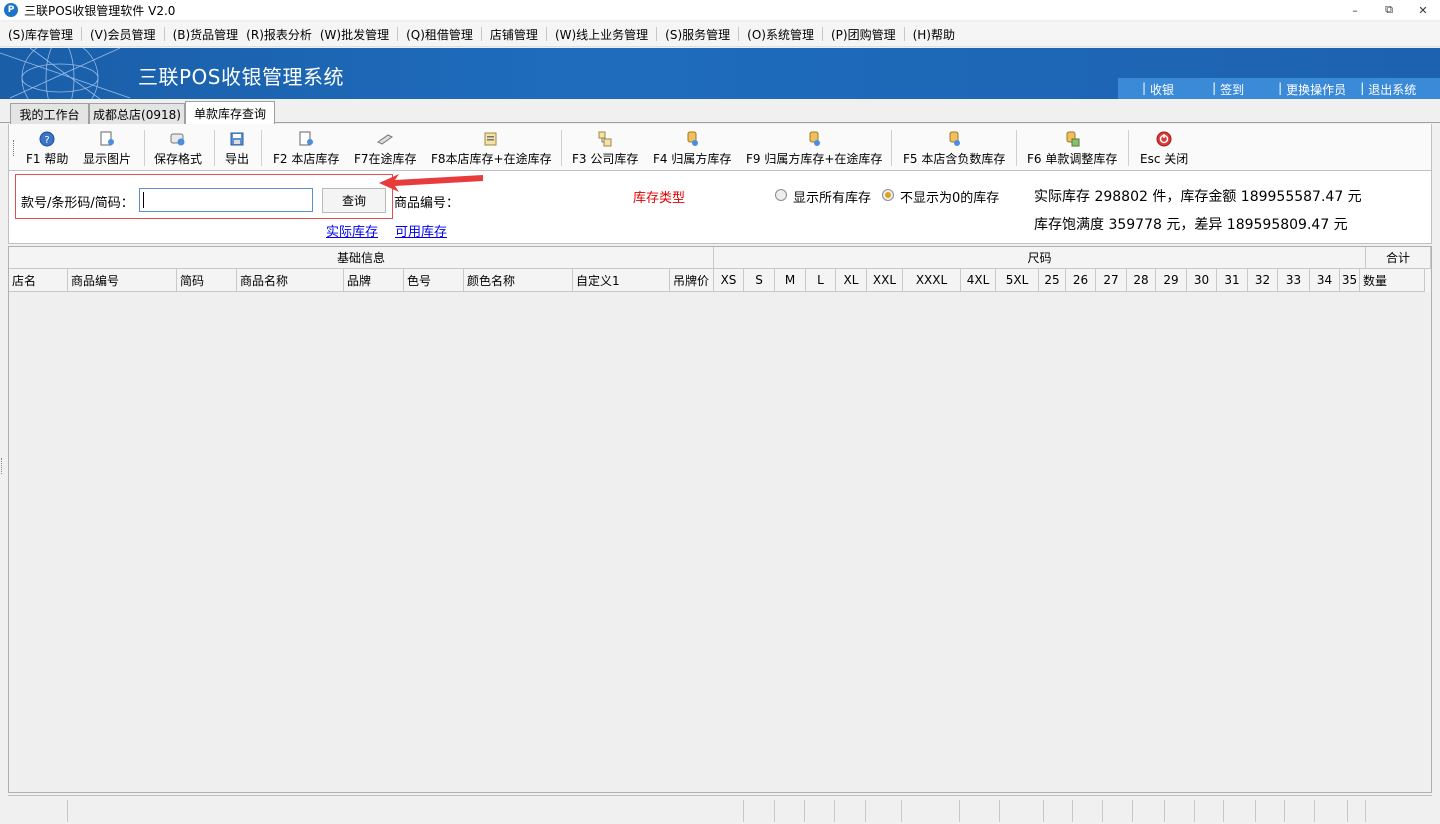 Image resolution: width=1440 pixels, height=824 pixels. Describe the element at coordinates (226, 200) in the screenshot. I see `search-input` at that location.